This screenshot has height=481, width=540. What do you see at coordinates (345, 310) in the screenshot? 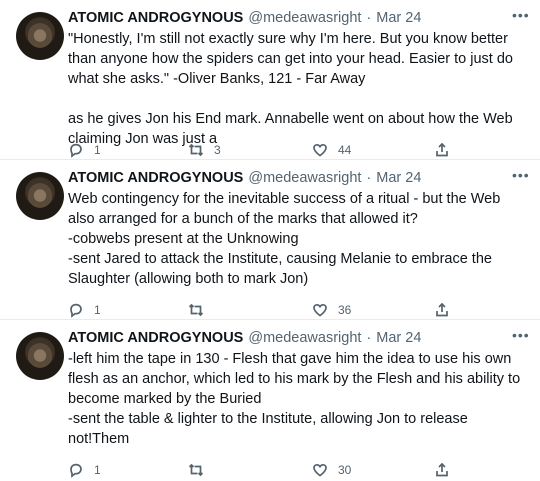
I see `like-count: 36` at bounding box center [345, 310].